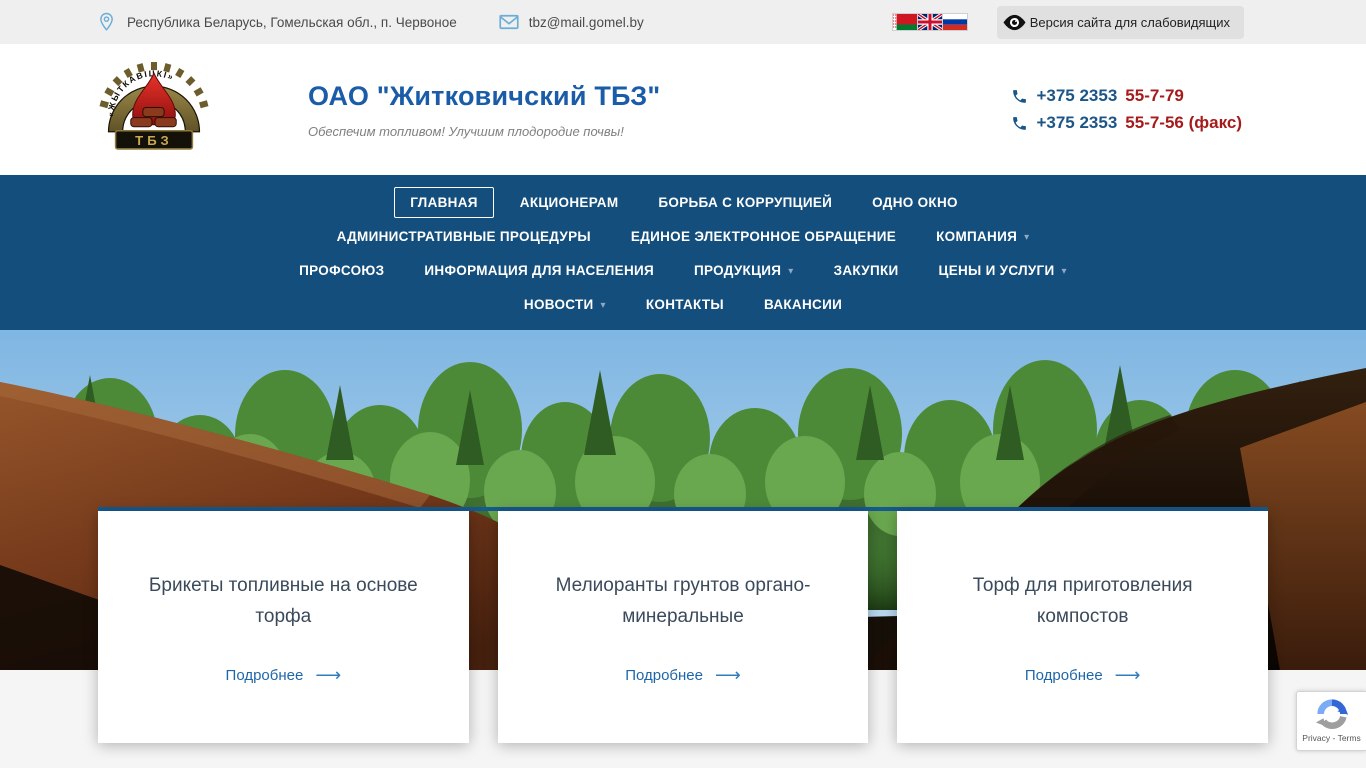 The image size is (1366, 768). Describe the element at coordinates (283, 601) in the screenshot. I see `product-card-title: Брикеты топливные на основе торфа` at that location.